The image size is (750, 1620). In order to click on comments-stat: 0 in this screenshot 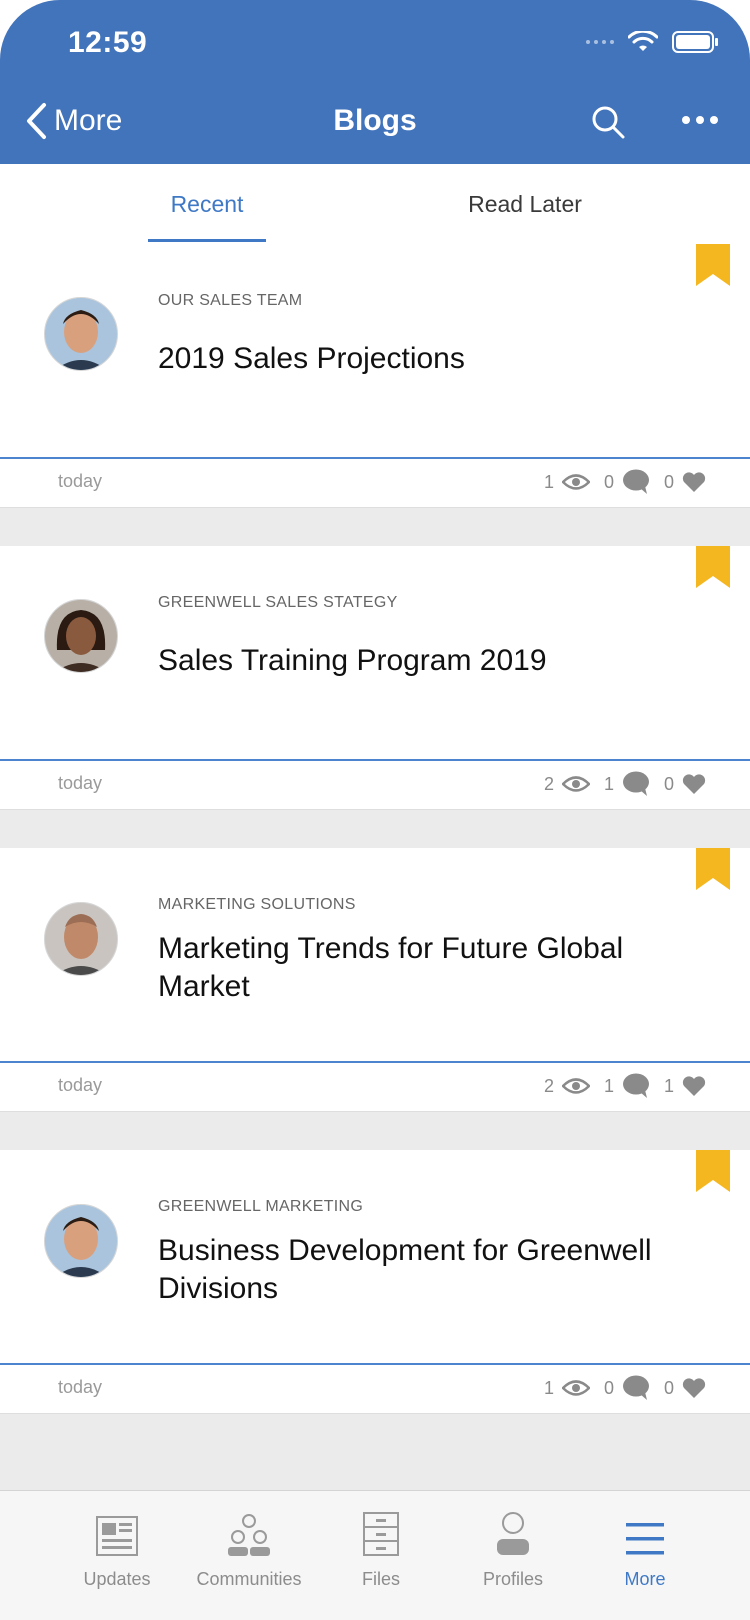, I will do `click(627, 1388)`.